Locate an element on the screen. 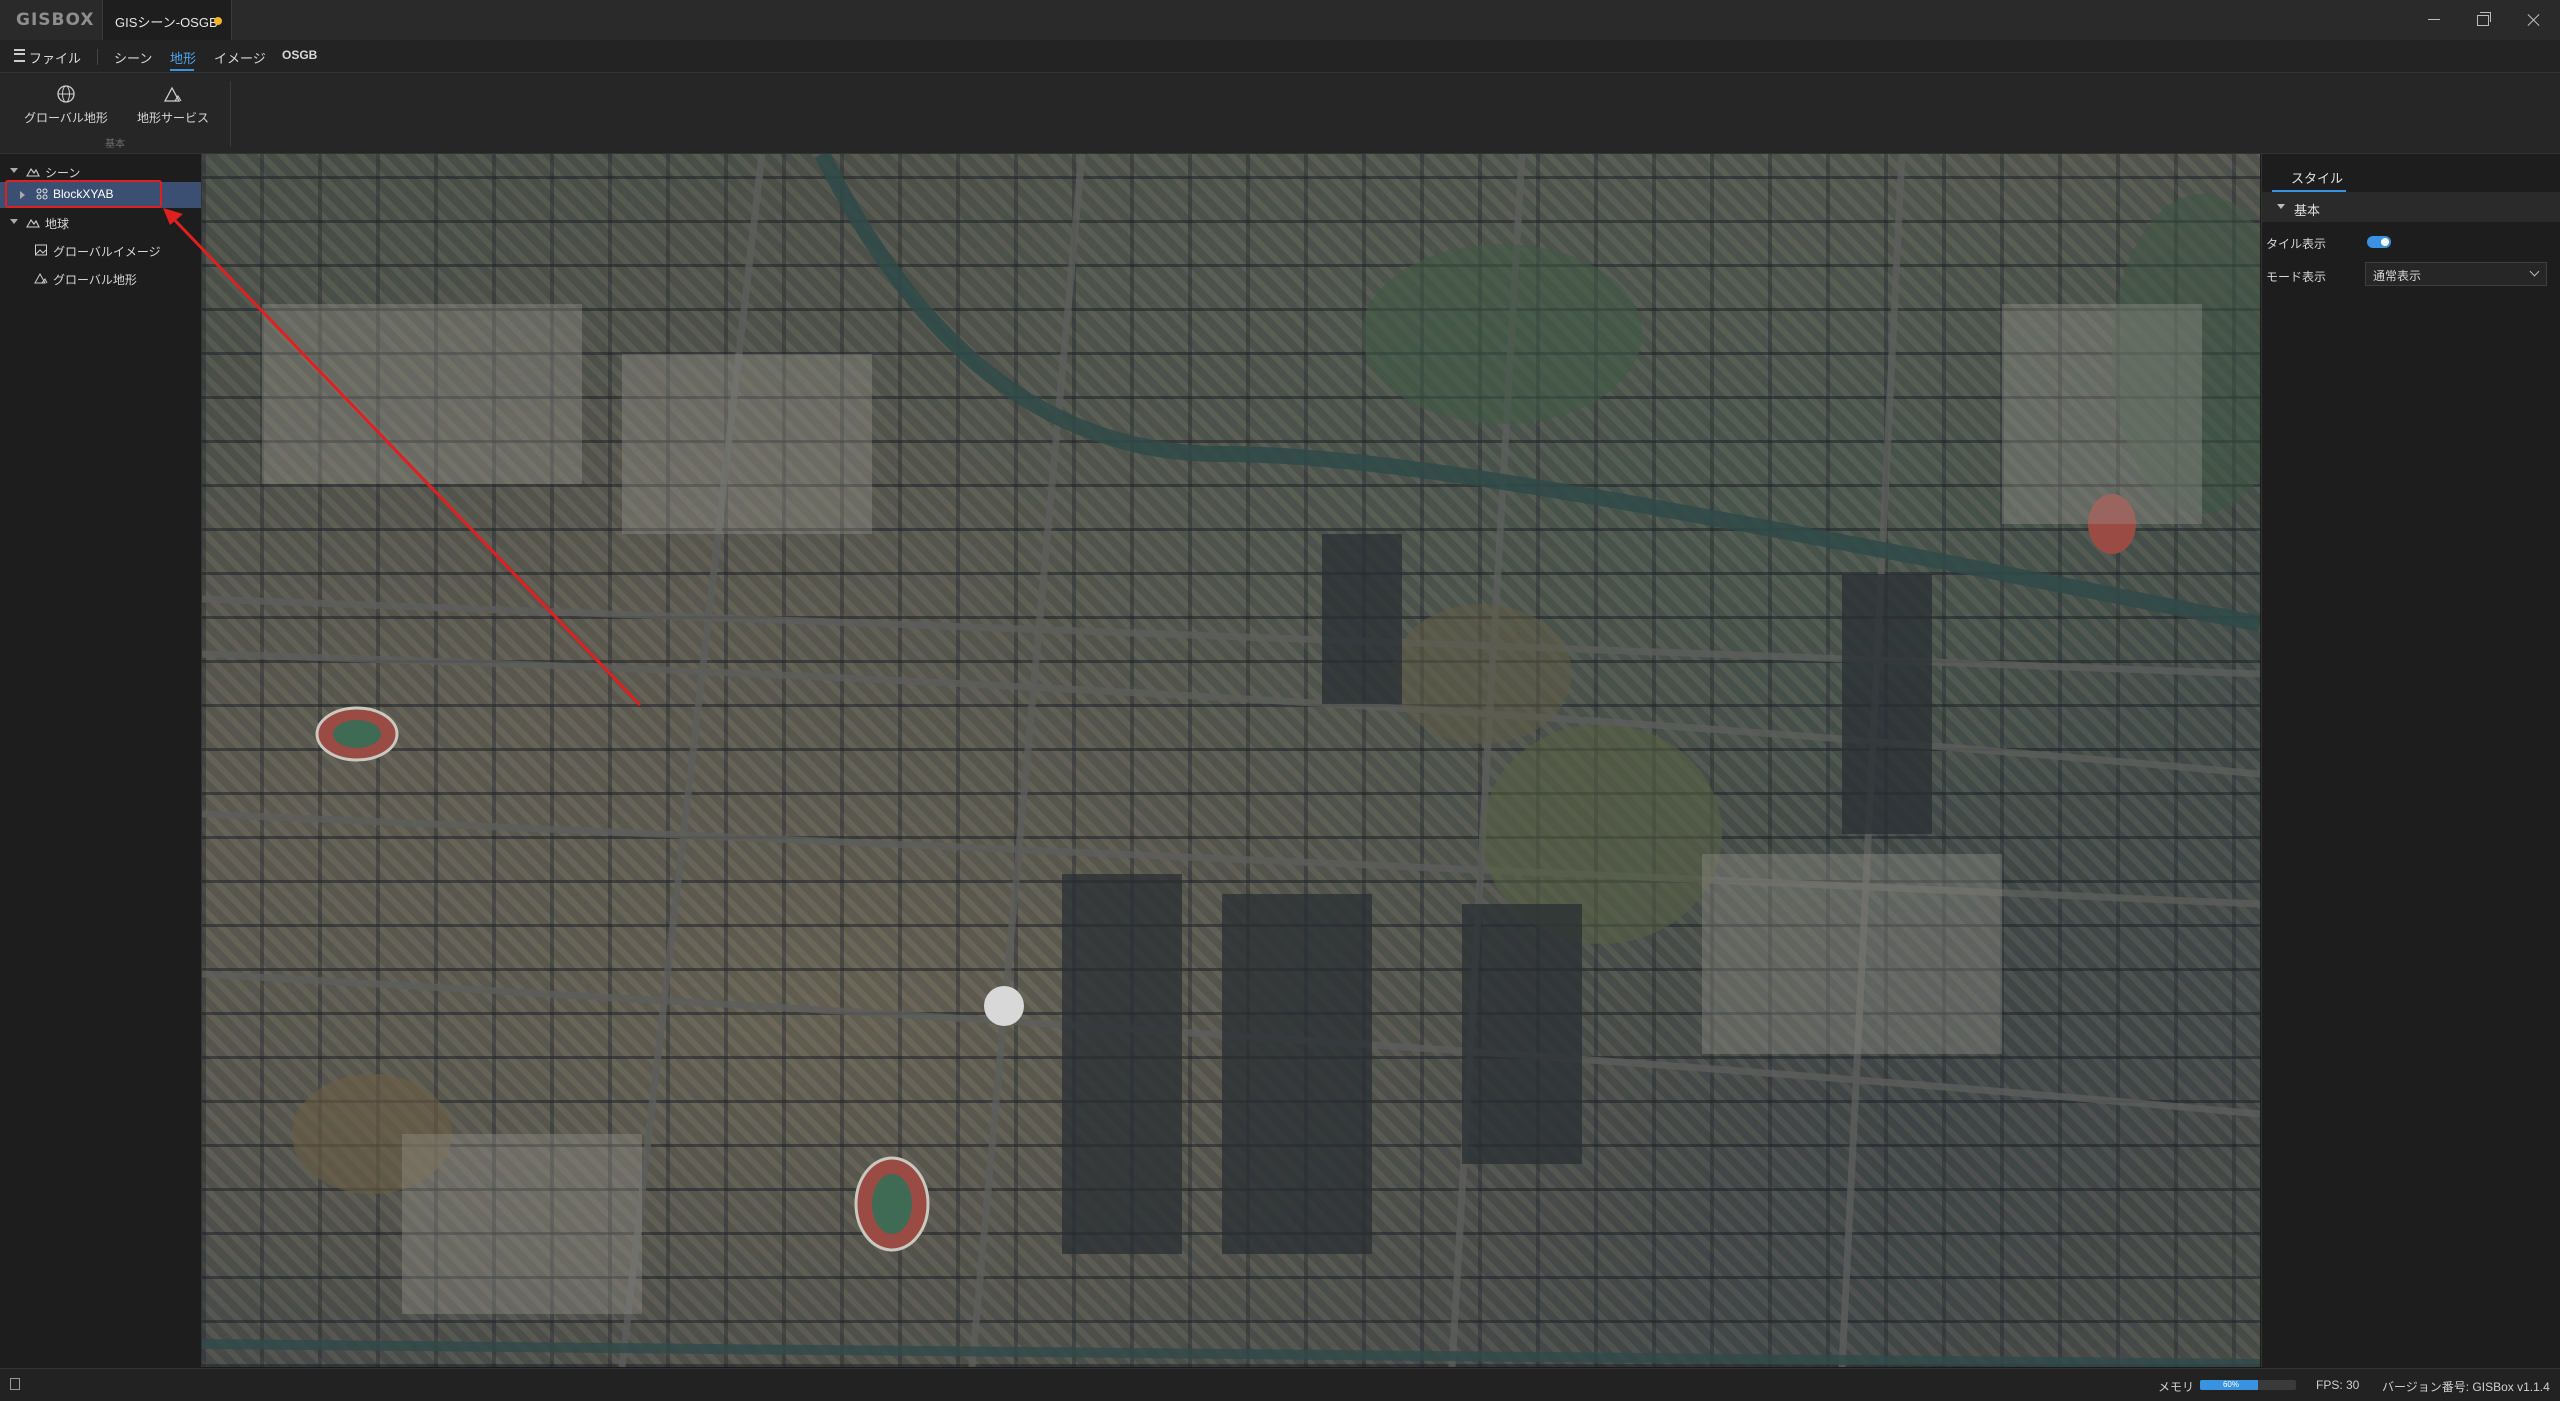 The width and height of the screenshot is (2560, 1401). tab-style: スタイル is located at coordinates (2309, 176).